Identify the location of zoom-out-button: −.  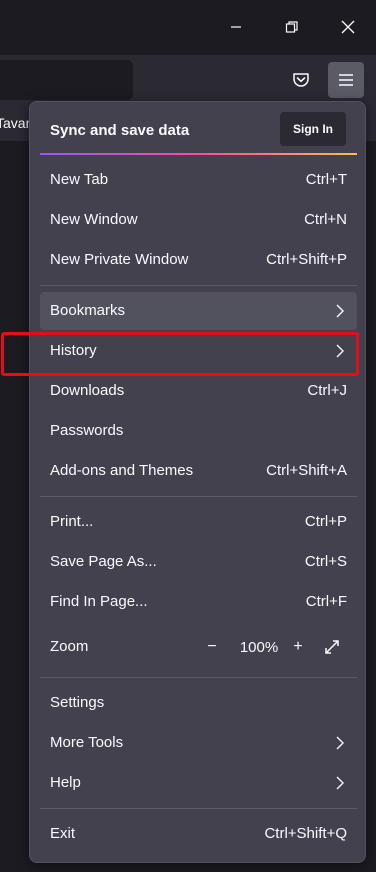
(212, 647).